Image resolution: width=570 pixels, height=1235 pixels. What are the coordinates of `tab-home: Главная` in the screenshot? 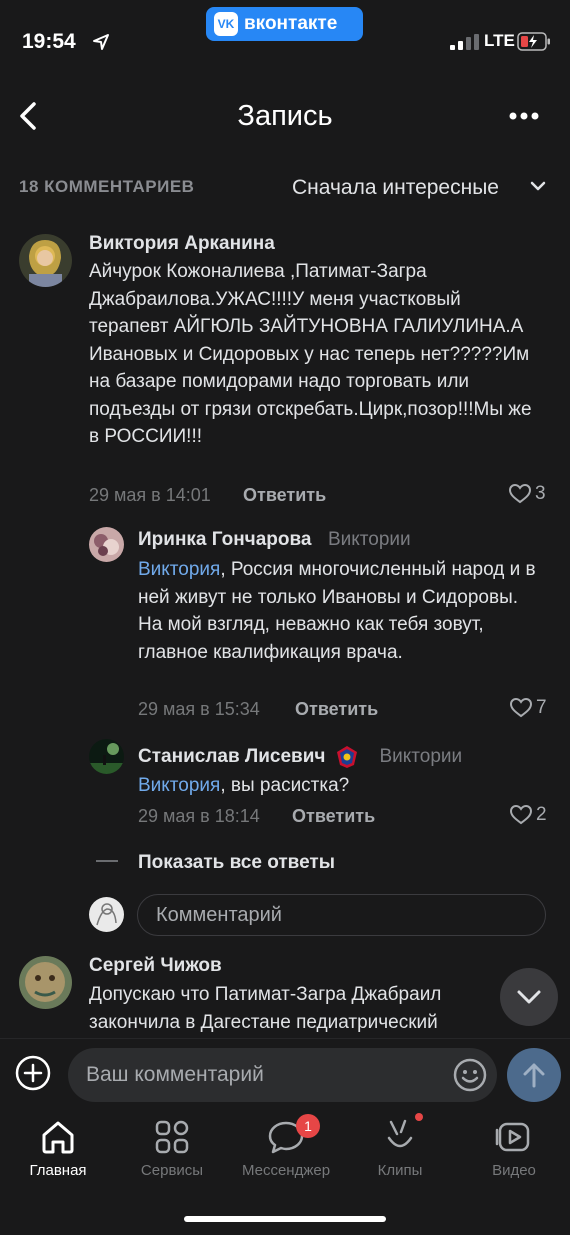 It's located at (58, 1148).